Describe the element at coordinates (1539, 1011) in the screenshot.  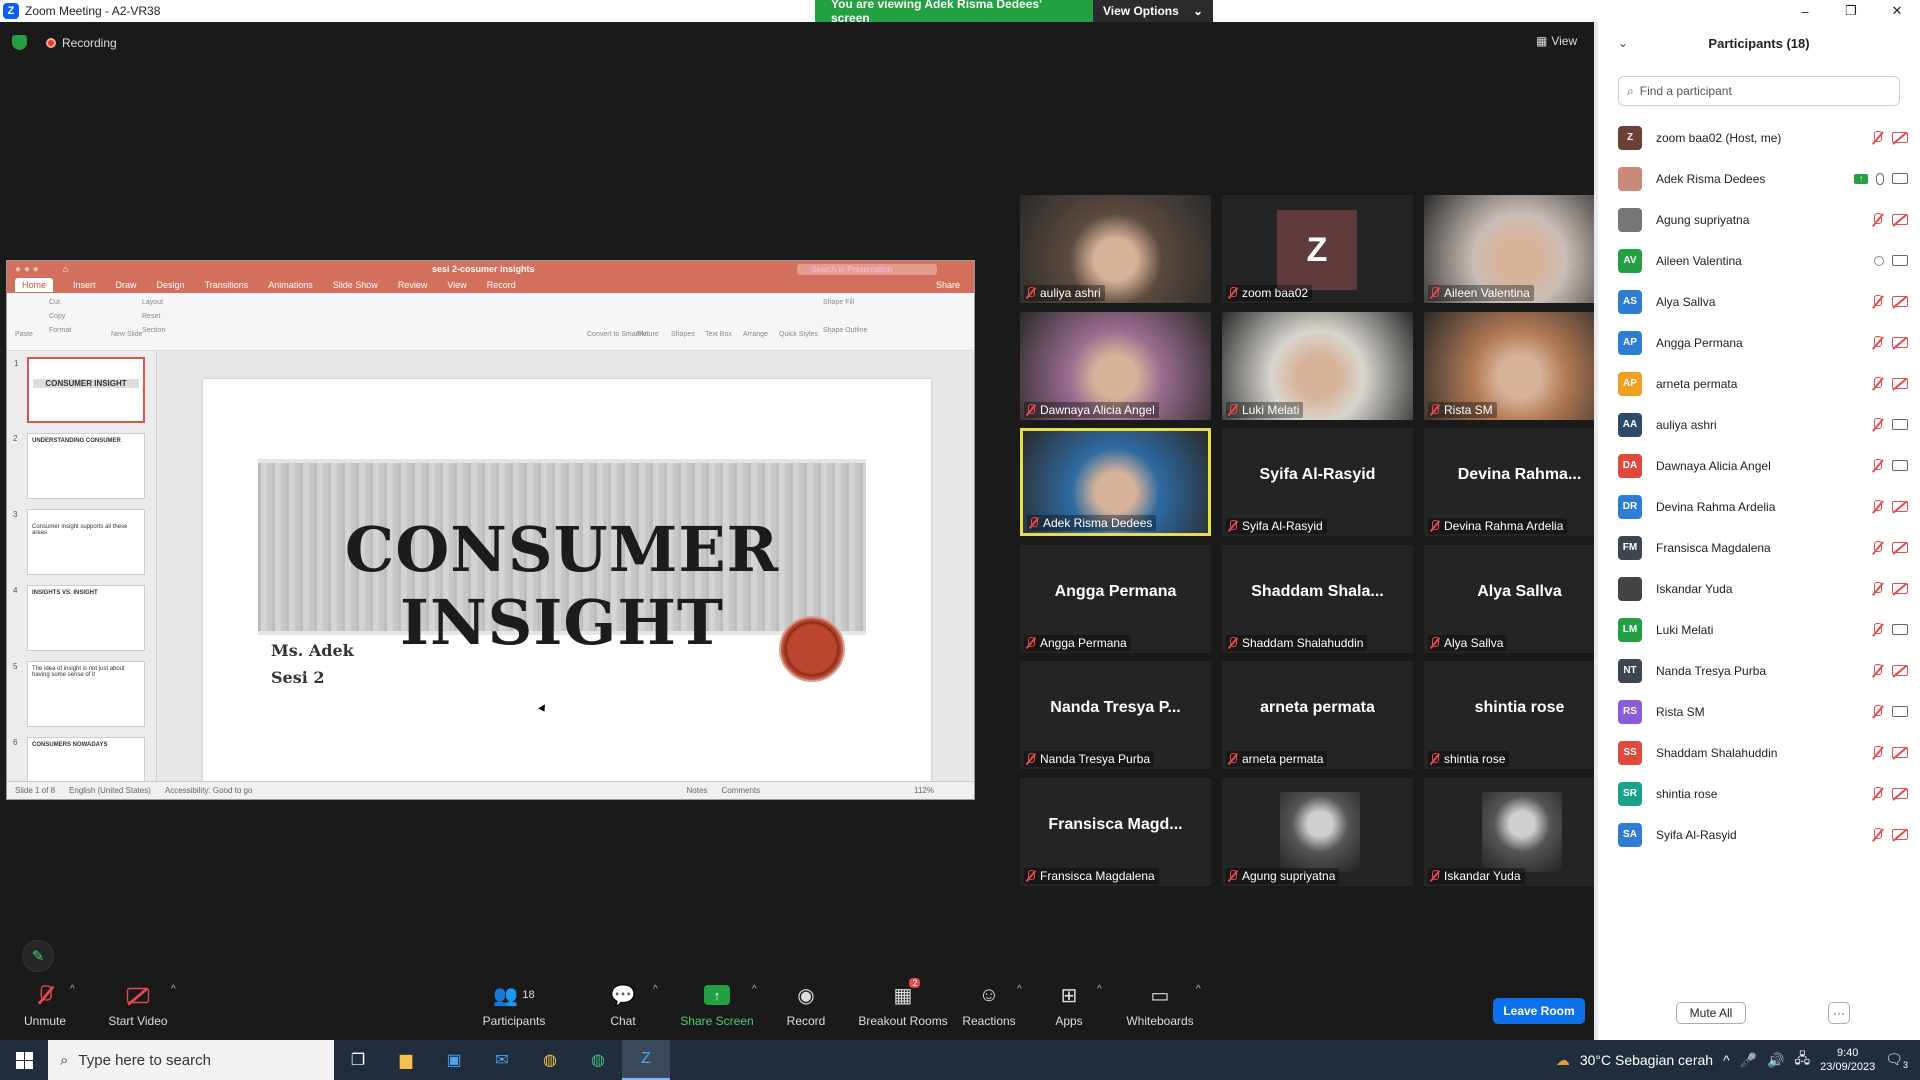
I see `leave-room-button: Leave Room` at that location.